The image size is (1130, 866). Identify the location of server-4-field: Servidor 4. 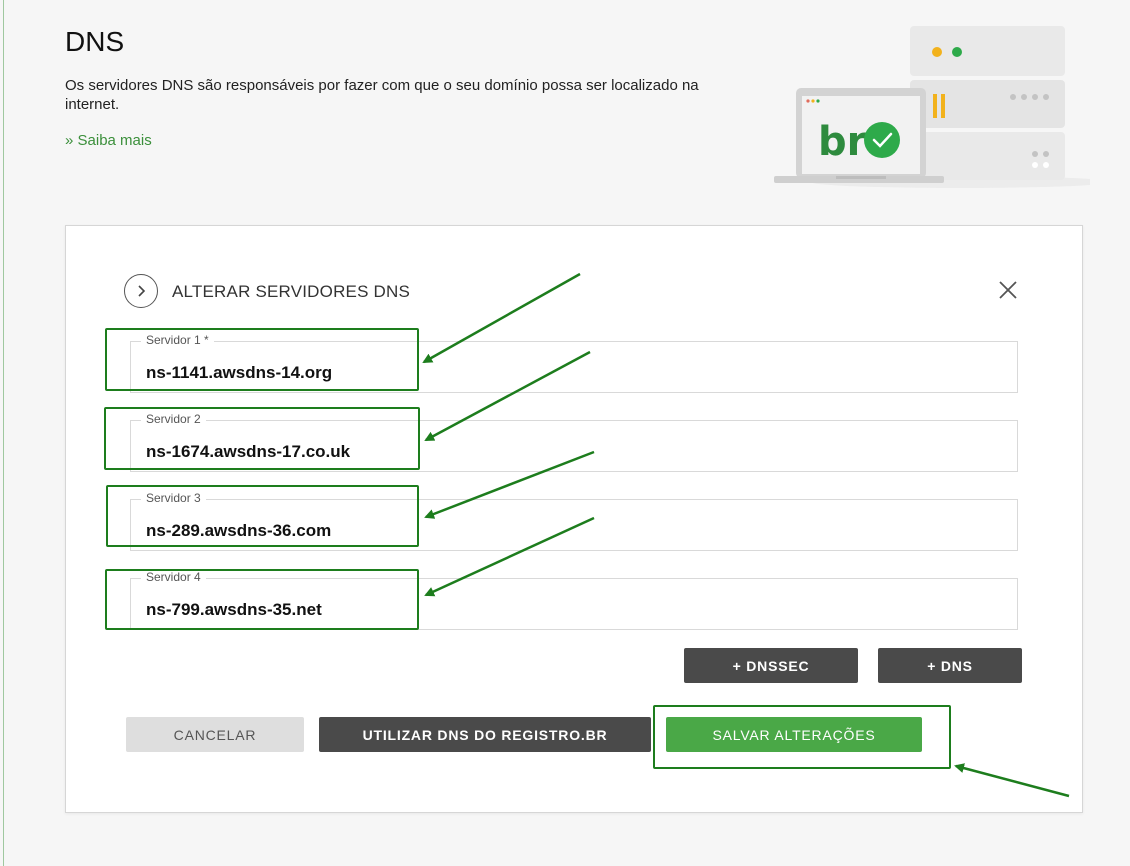
(574, 600).